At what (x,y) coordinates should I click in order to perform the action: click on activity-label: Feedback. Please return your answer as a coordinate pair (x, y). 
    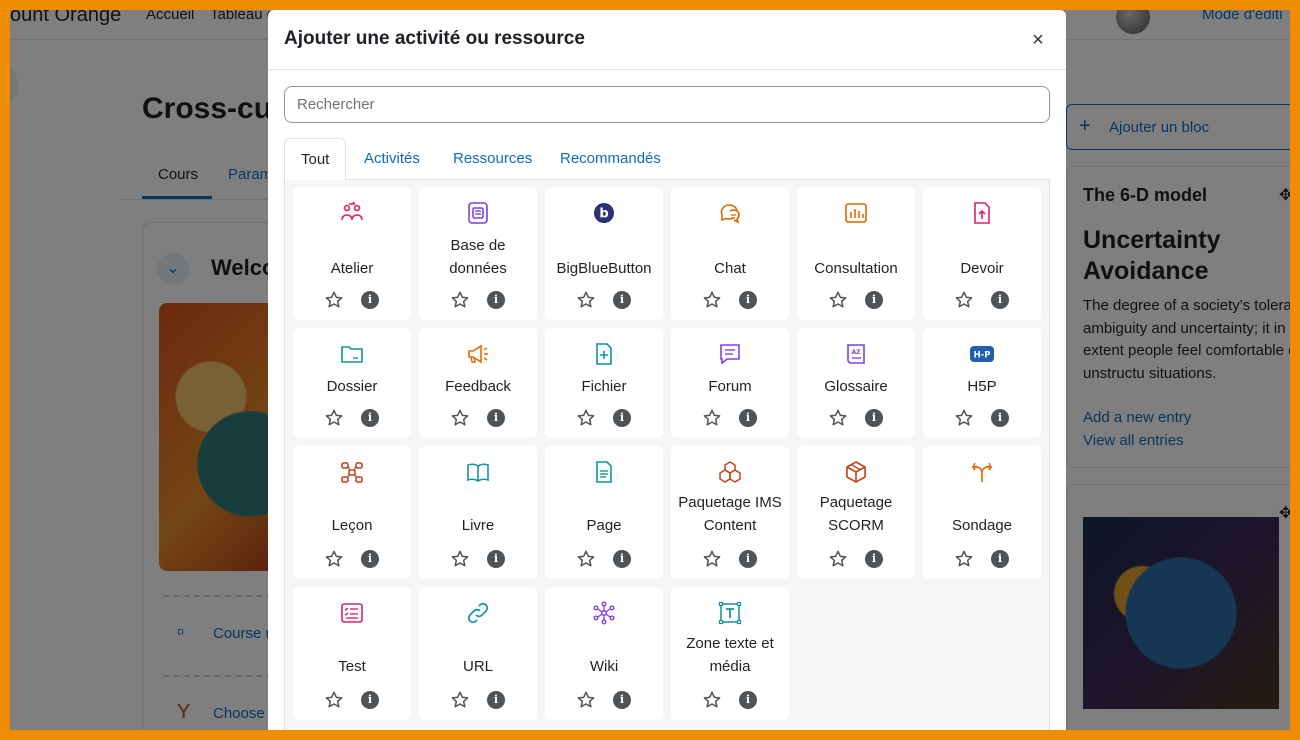
    Looking at the image, I should click on (478, 386).